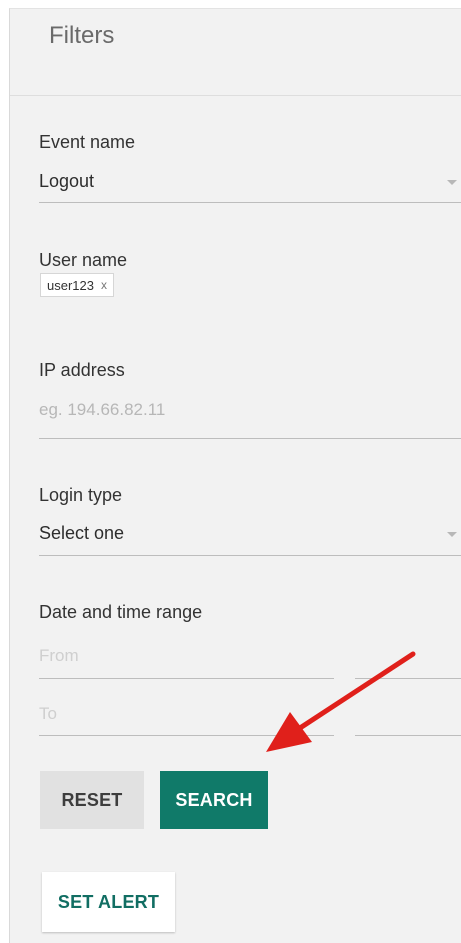  Describe the element at coordinates (83, 260) in the screenshot. I see `user-name-label: User name` at that location.